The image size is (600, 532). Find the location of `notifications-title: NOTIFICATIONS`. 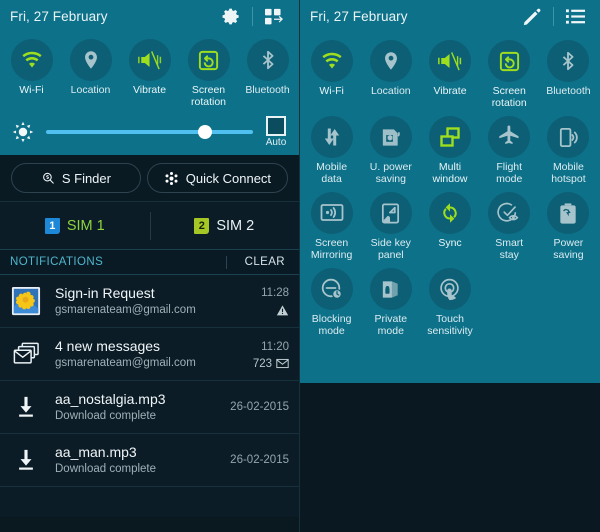

notifications-title: NOTIFICATIONS is located at coordinates (57, 262).